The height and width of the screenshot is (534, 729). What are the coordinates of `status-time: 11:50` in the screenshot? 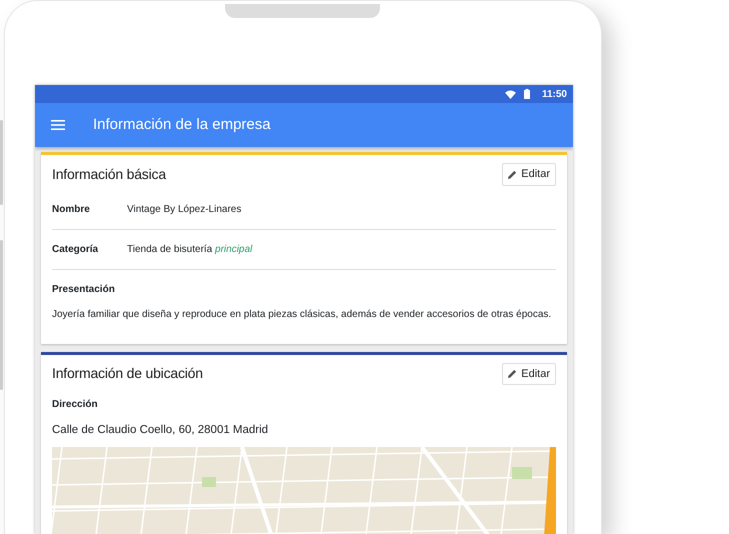 It's located at (554, 95).